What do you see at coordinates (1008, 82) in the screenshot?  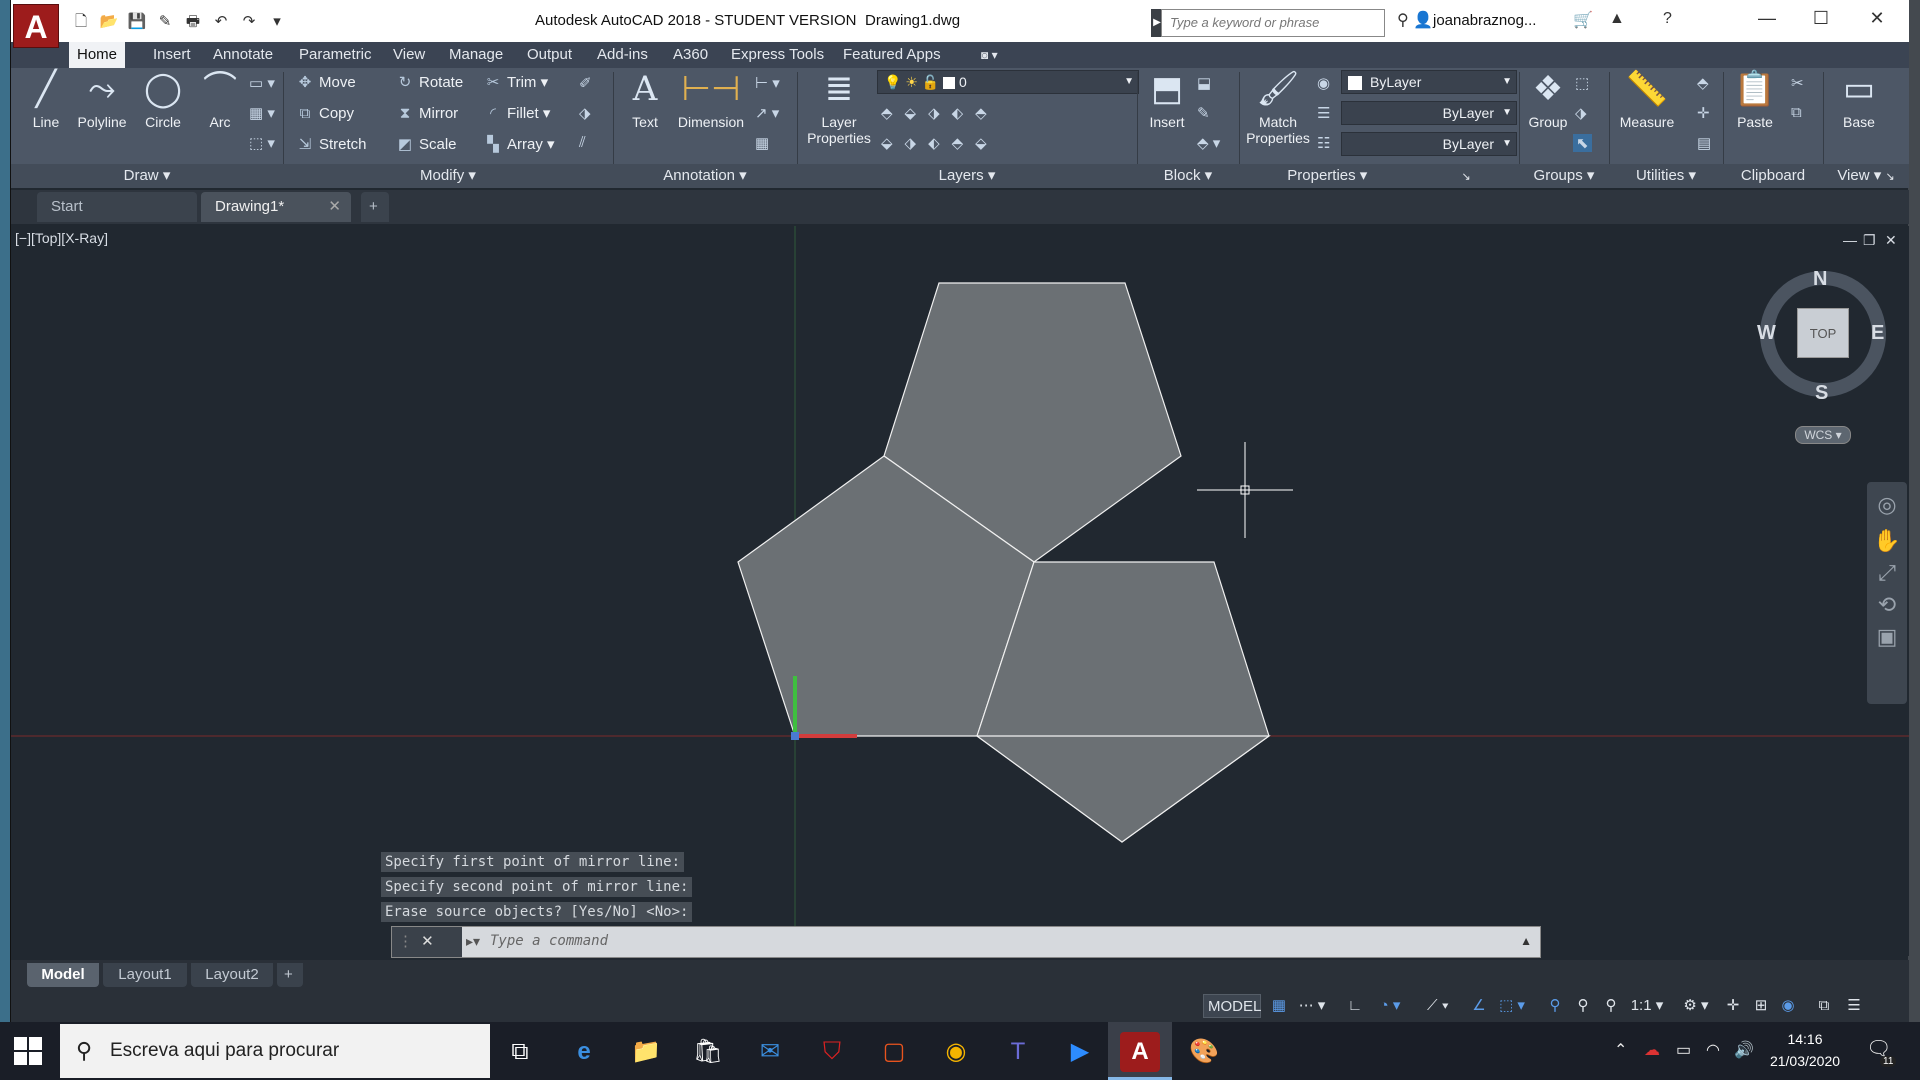 I see `layer-dropdown: 💡 ☀ 🔓 0 ▼` at bounding box center [1008, 82].